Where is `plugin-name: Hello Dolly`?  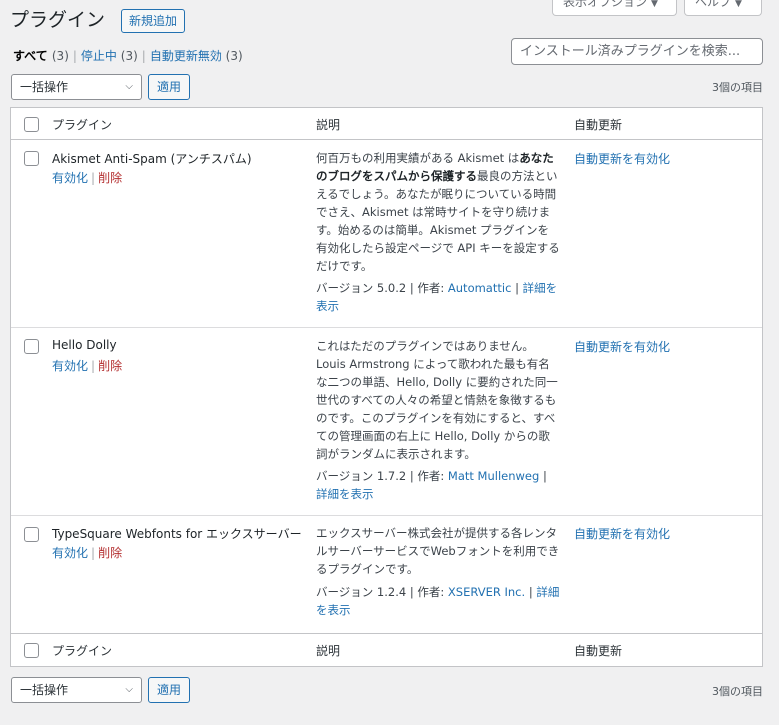 plugin-name: Hello Dolly is located at coordinates (84, 345).